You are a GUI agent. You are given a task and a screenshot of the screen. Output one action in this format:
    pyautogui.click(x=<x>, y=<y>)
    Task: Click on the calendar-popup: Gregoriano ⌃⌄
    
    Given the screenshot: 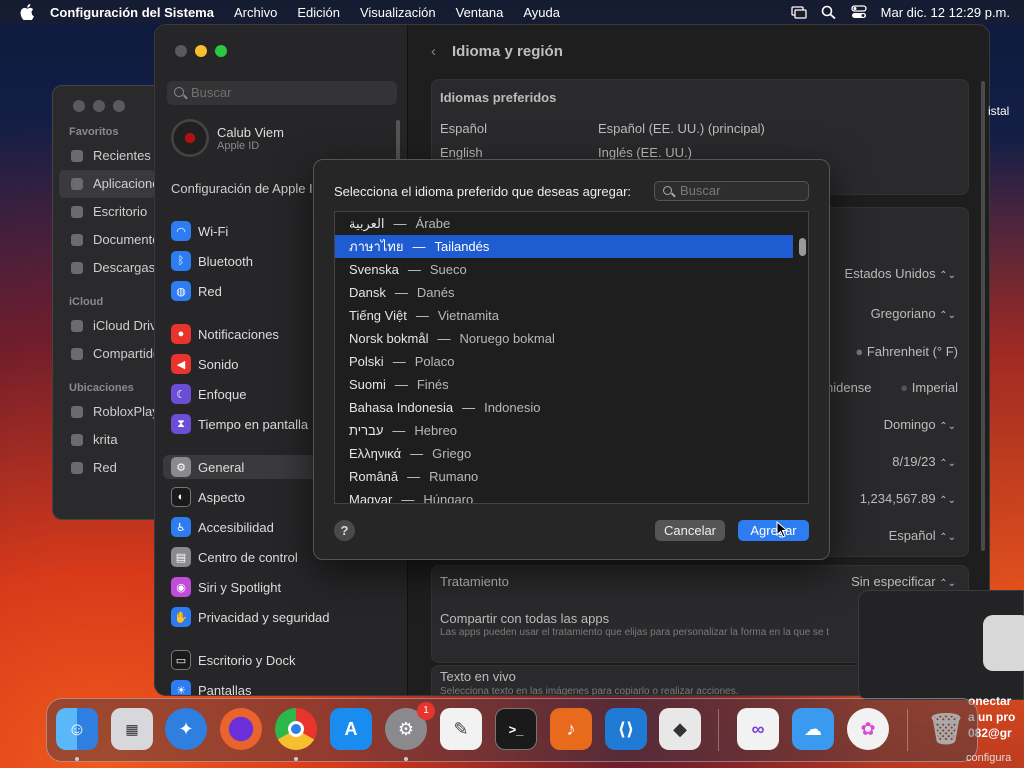 What is the action you would take?
    pyautogui.click(x=913, y=313)
    